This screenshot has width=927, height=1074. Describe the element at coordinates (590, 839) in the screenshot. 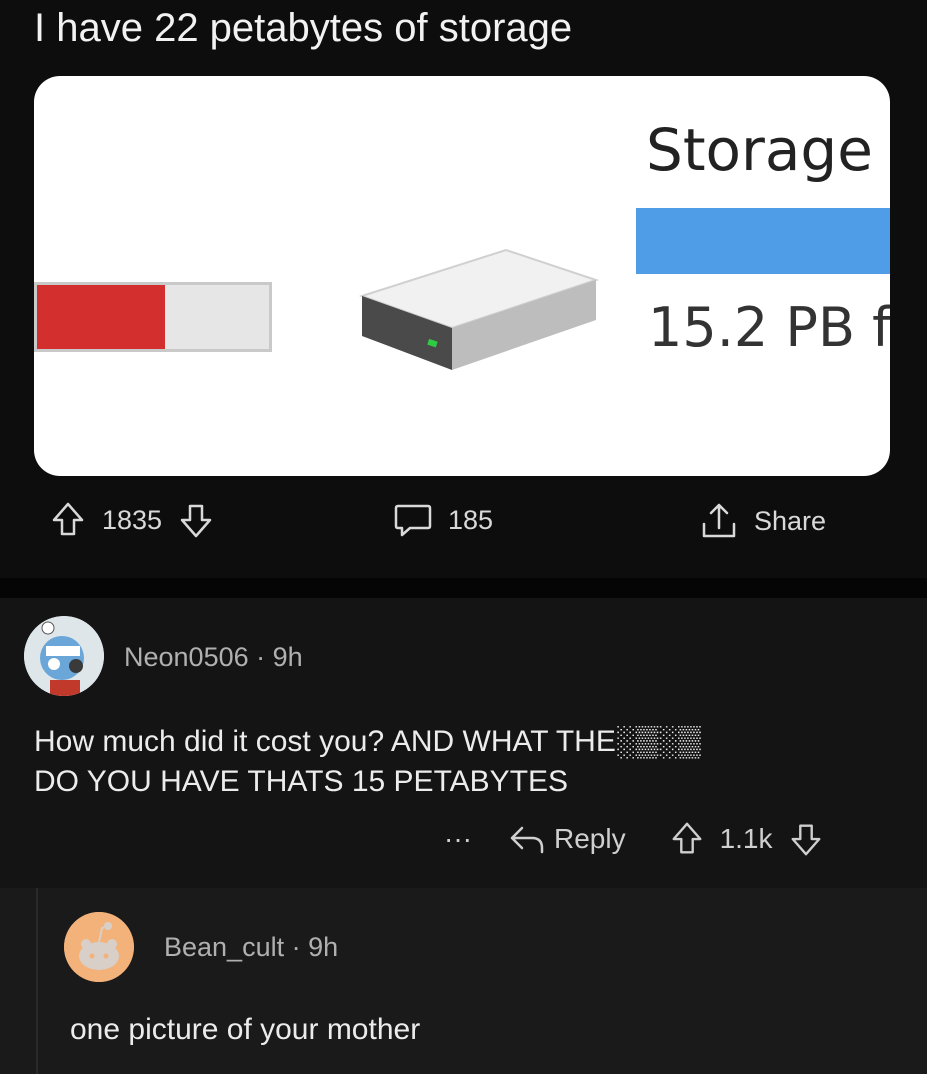

I see `reply-button: Reply` at that location.